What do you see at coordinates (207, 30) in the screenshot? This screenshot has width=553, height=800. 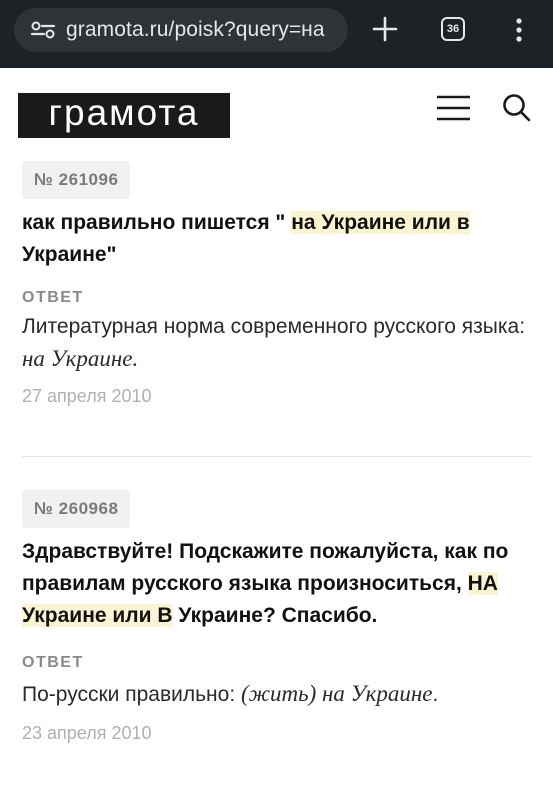 I see `url-text: gramota.ru/poisk?query=на` at bounding box center [207, 30].